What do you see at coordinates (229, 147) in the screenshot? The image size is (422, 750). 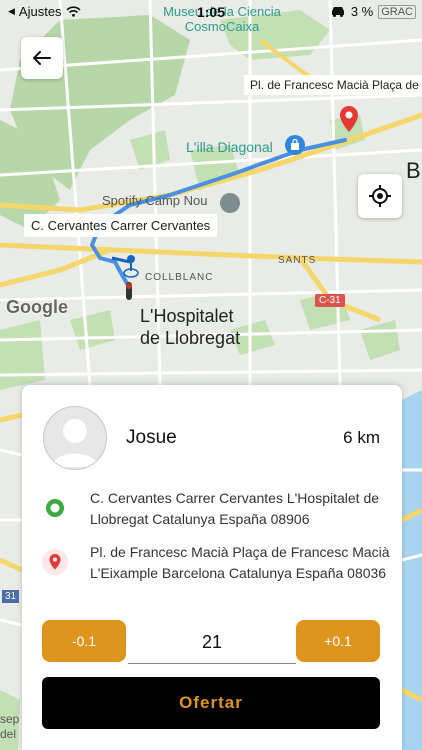 I see `map-label-illa: L'illa Diagonal` at bounding box center [229, 147].